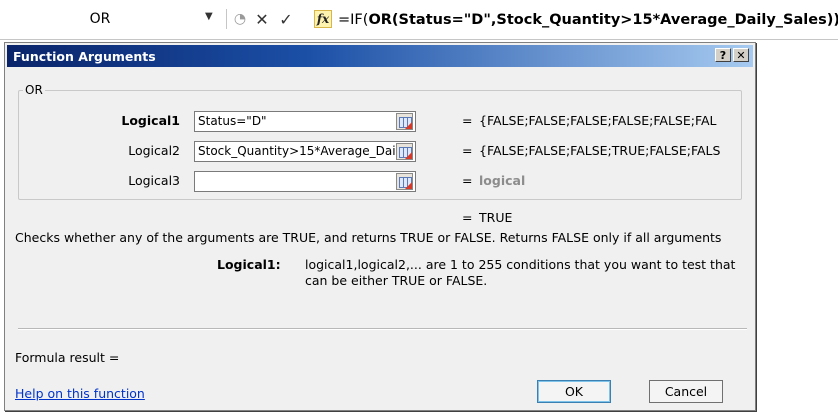 The width and height of the screenshot is (838, 413). What do you see at coordinates (686, 391) in the screenshot?
I see `cancel-button: Cancel` at bounding box center [686, 391].